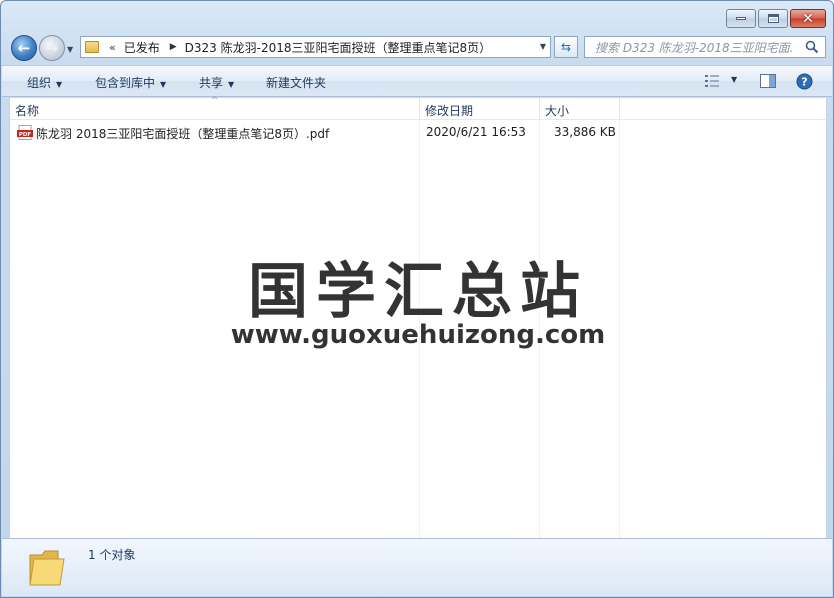 This screenshot has height=598, width=834. I want to click on maximize-button, so click(773, 18).